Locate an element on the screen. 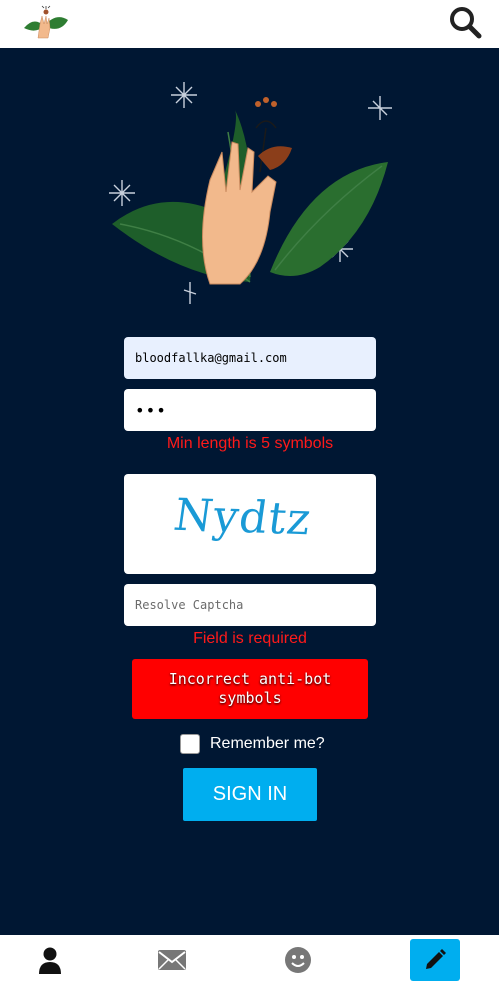 The width and height of the screenshot is (499, 984). pencil-icon is located at coordinates (435, 960).